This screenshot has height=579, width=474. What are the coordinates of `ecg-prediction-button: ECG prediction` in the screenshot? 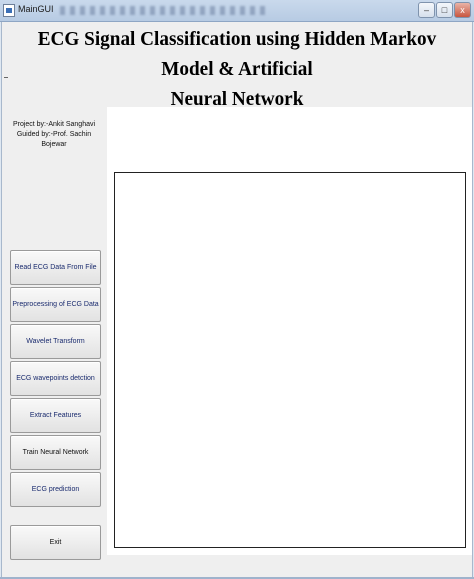 It's located at (55, 489).